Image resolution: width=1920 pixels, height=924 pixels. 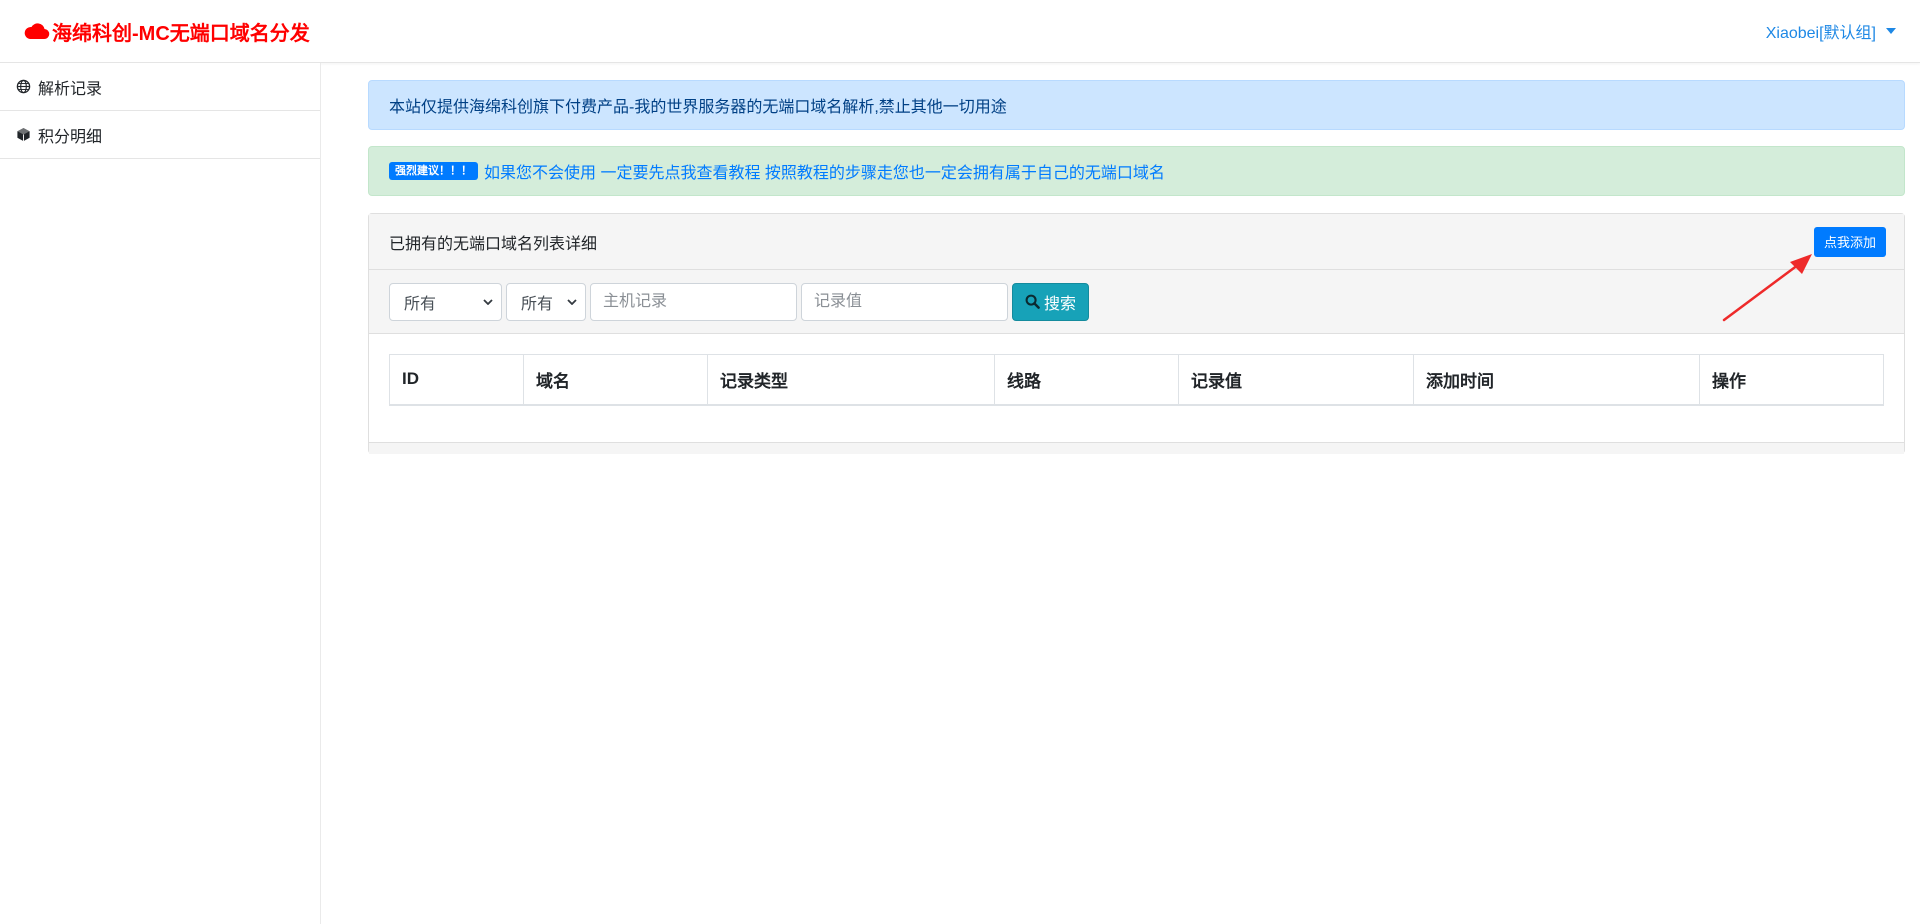 What do you see at coordinates (960, 31) in the screenshot?
I see `top-navbar: 海绵科创-MC无端口域名分发 Xiaobei[默认组]` at bounding box center [960, 31].